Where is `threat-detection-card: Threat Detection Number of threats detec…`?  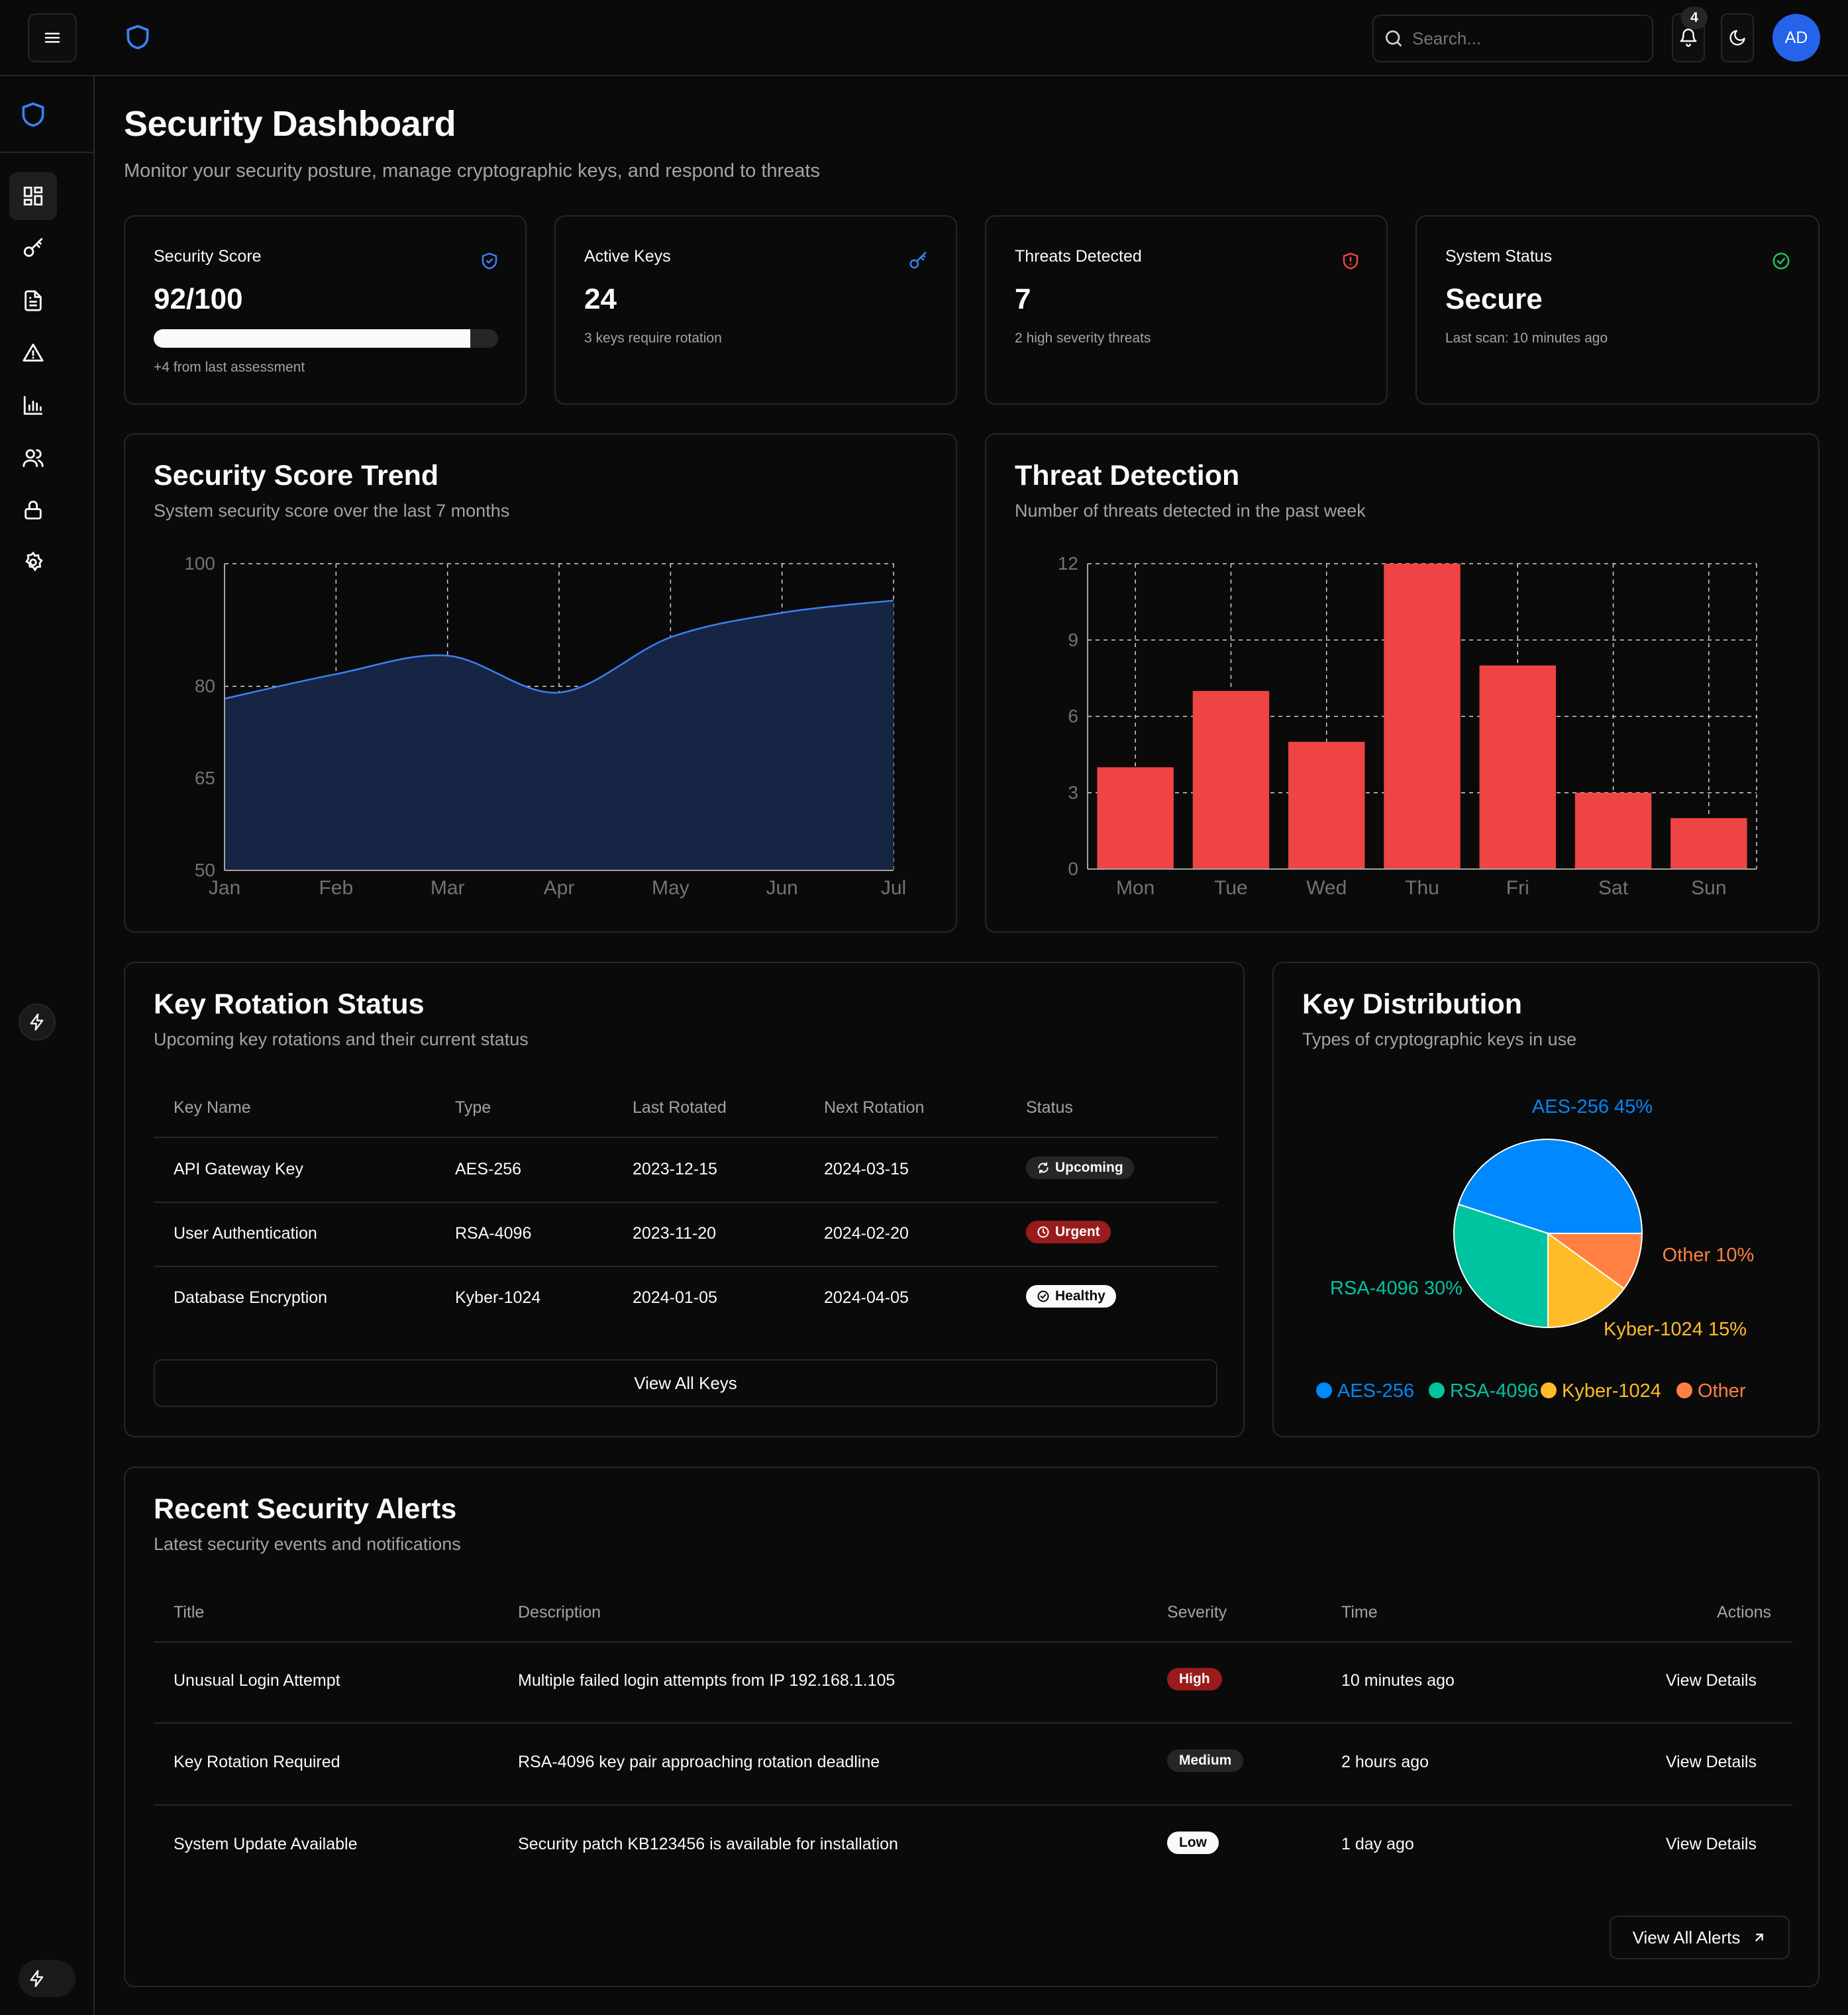 threat-detection-card: Threat Detection Number of threats detec… is located at coordinates (1402, 683).